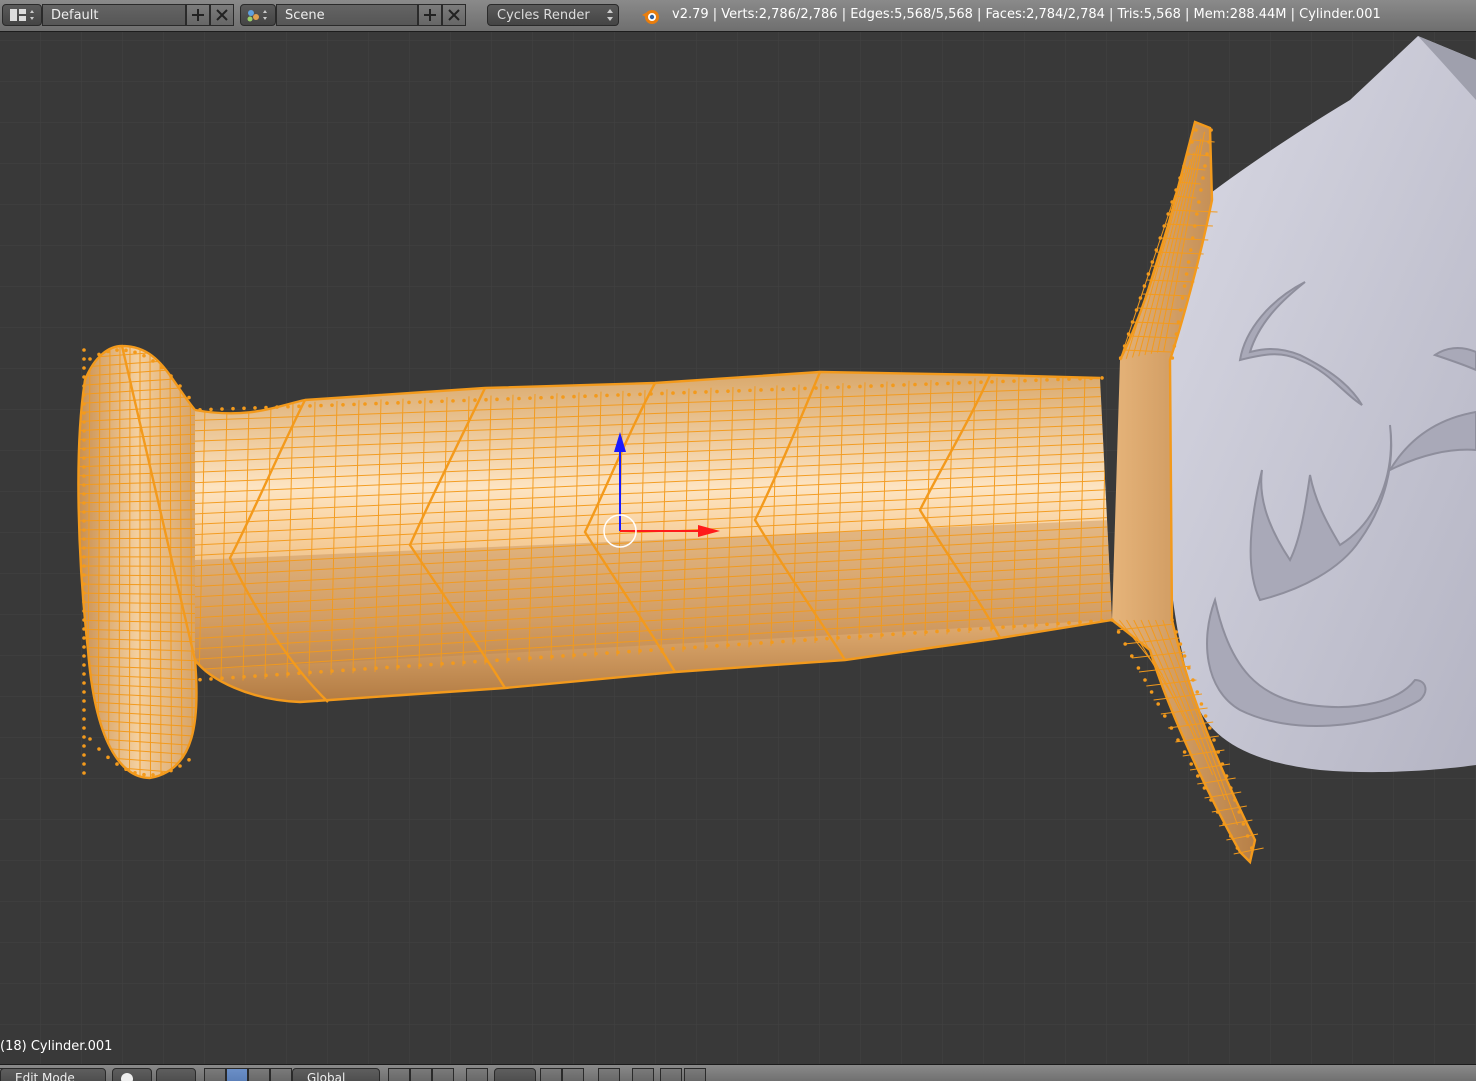 This screenshot has height=1081, width=1476. What do you see at coordinates (610, 15) in the screenshot?
I see `chevron-updown-icon` at bounding box center [610, 15].